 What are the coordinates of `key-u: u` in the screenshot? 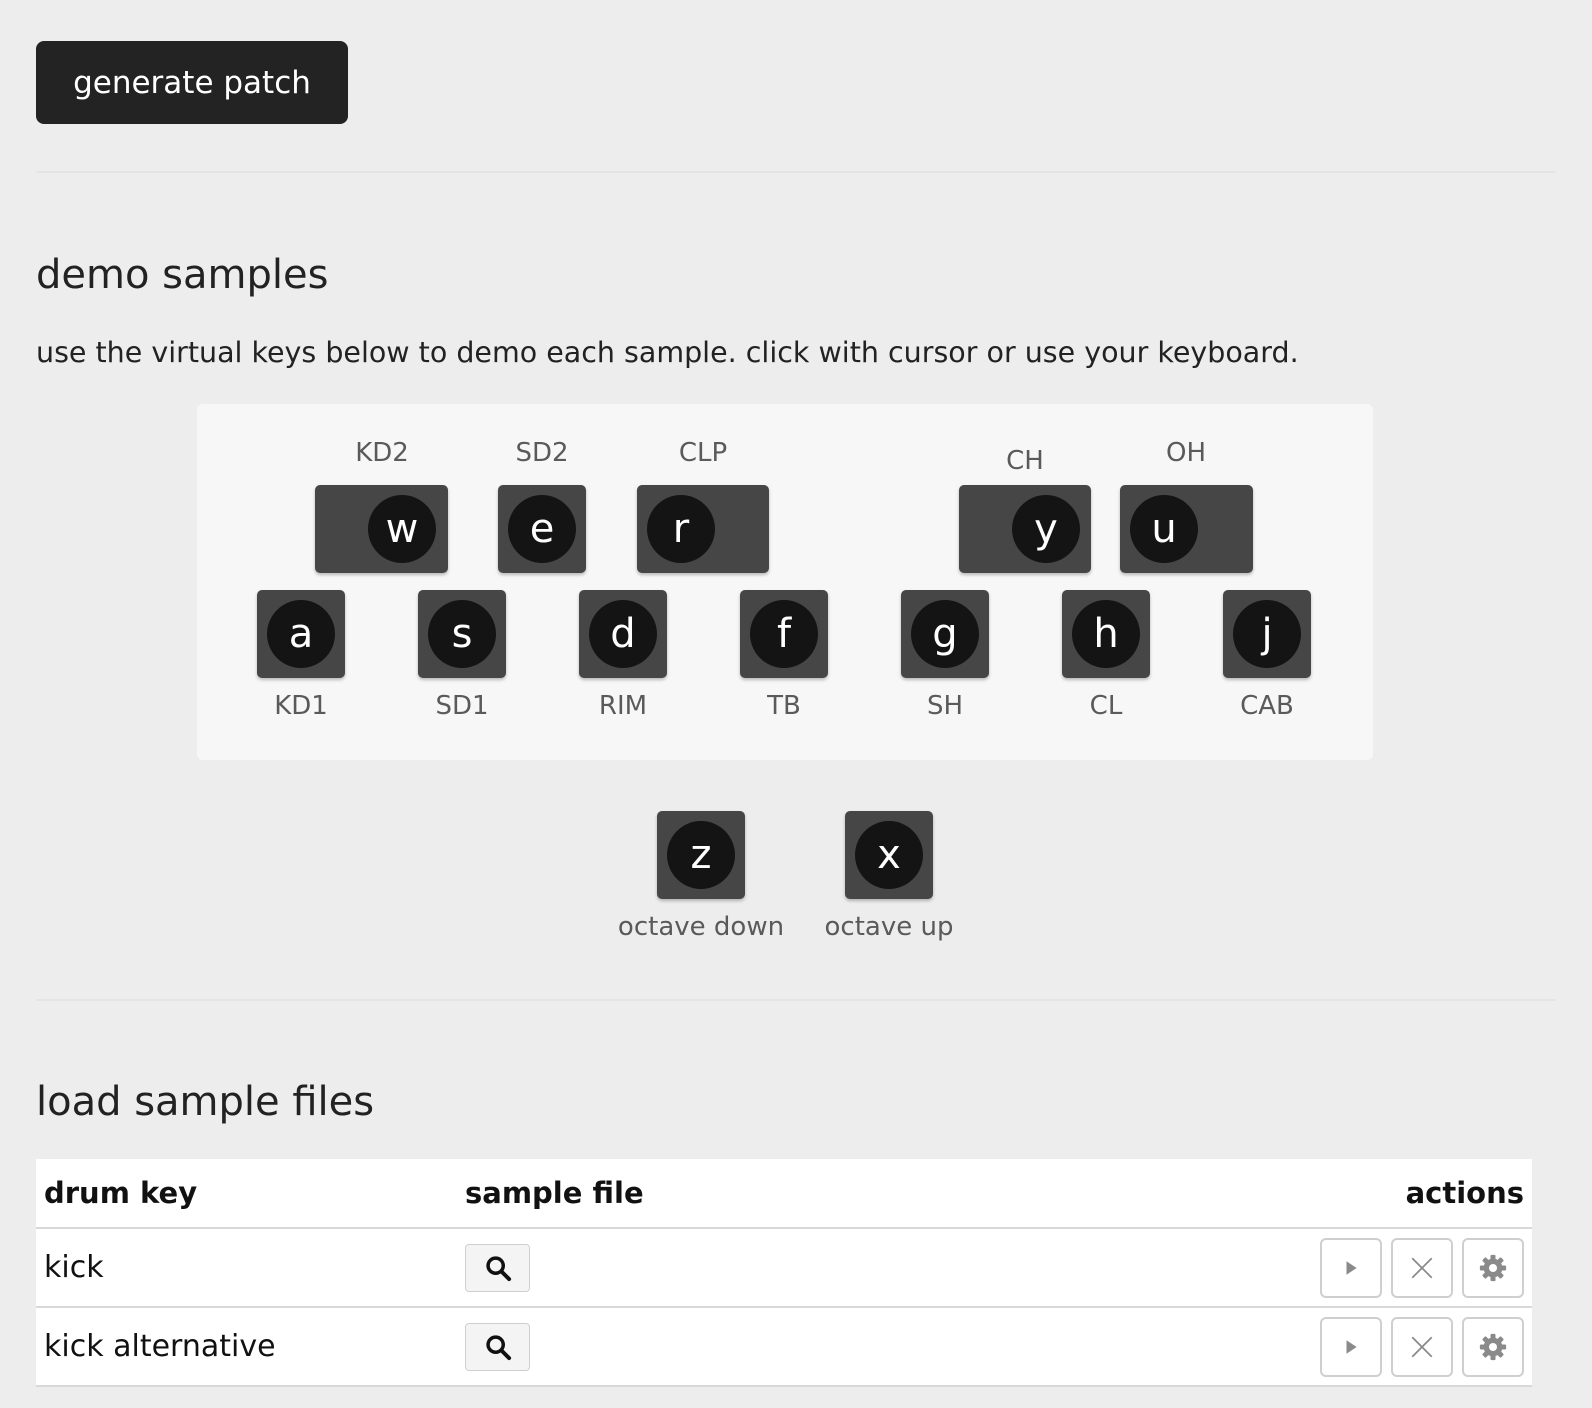 It's located at (1186, 529).